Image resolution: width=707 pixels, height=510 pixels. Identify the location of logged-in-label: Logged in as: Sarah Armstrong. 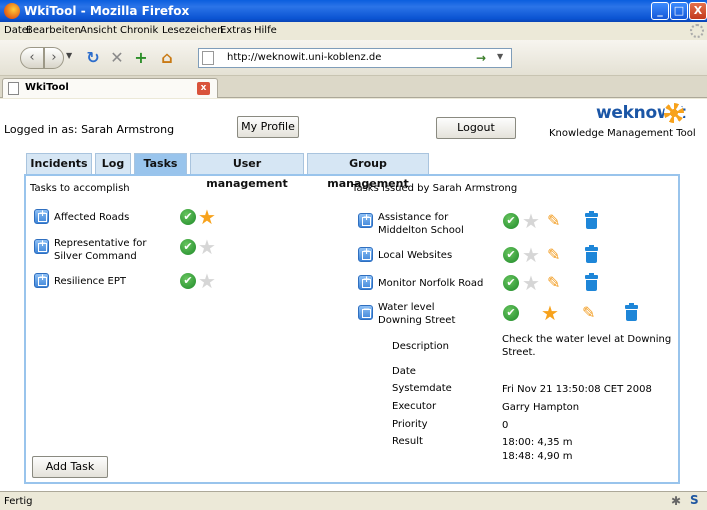
(89, 129).